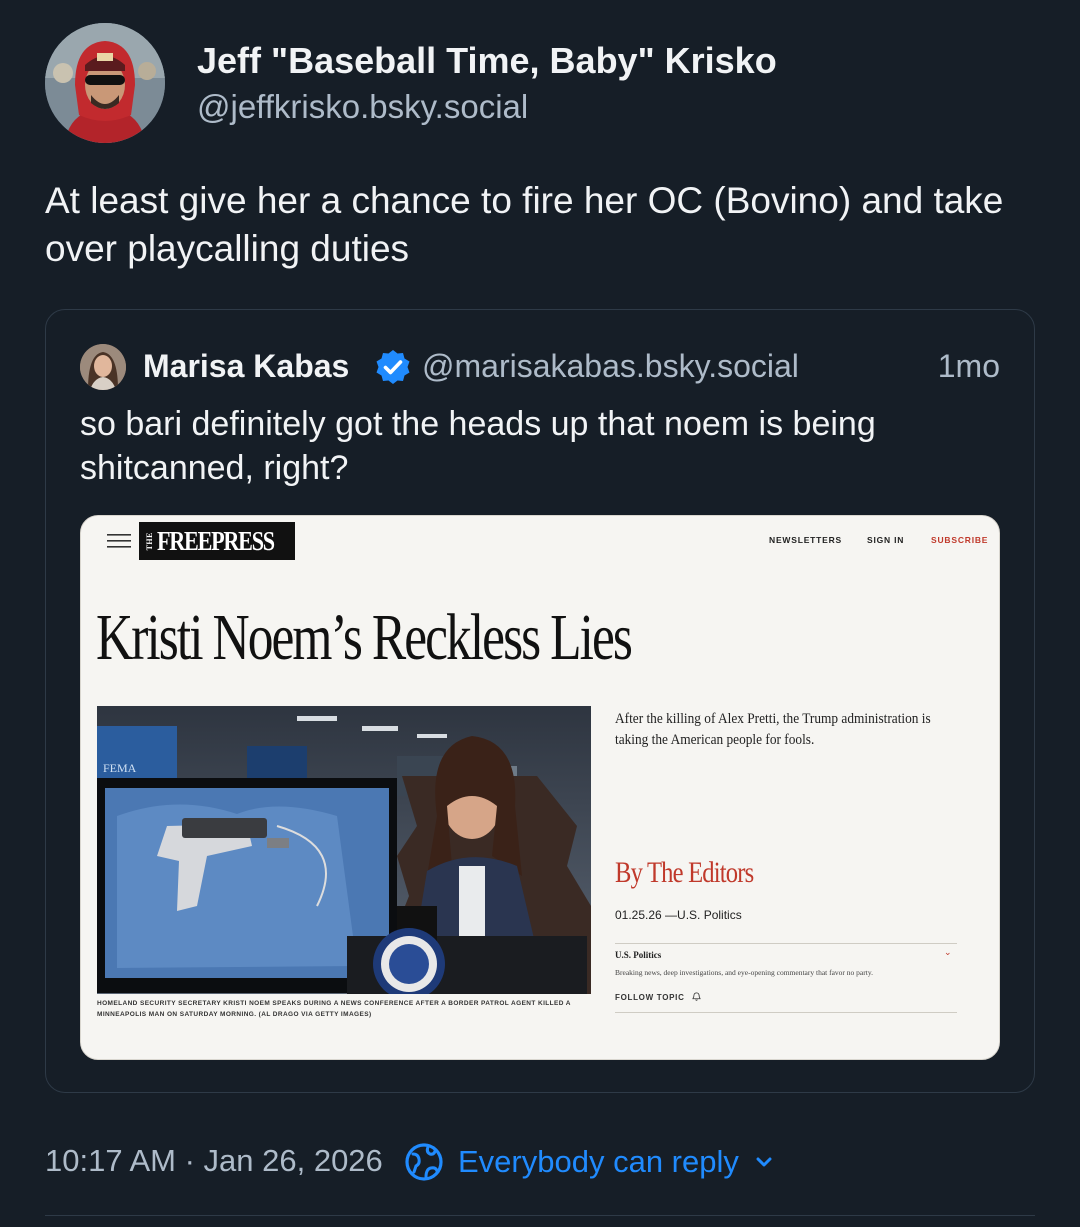 The height and width of the screenshot is (1227, 1080). What do you see at coordinates (886, 540) in the screenshot?
I see `nav-sign-in: SIGN IN` at bounding box center [886, 540].